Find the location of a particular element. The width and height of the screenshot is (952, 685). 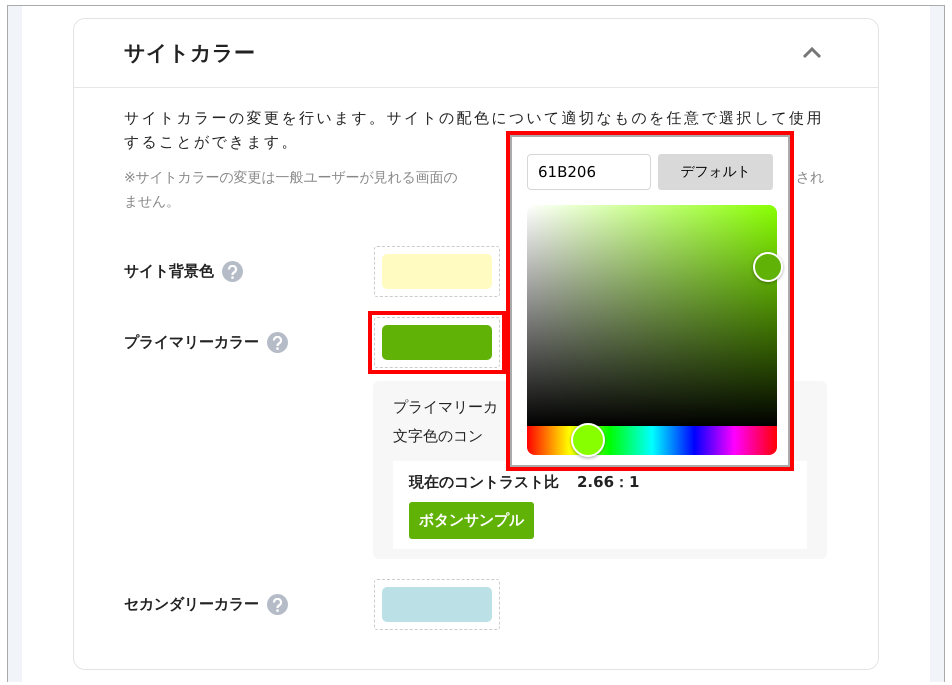

note-text: ません。 is located at coordinates (152, 202).